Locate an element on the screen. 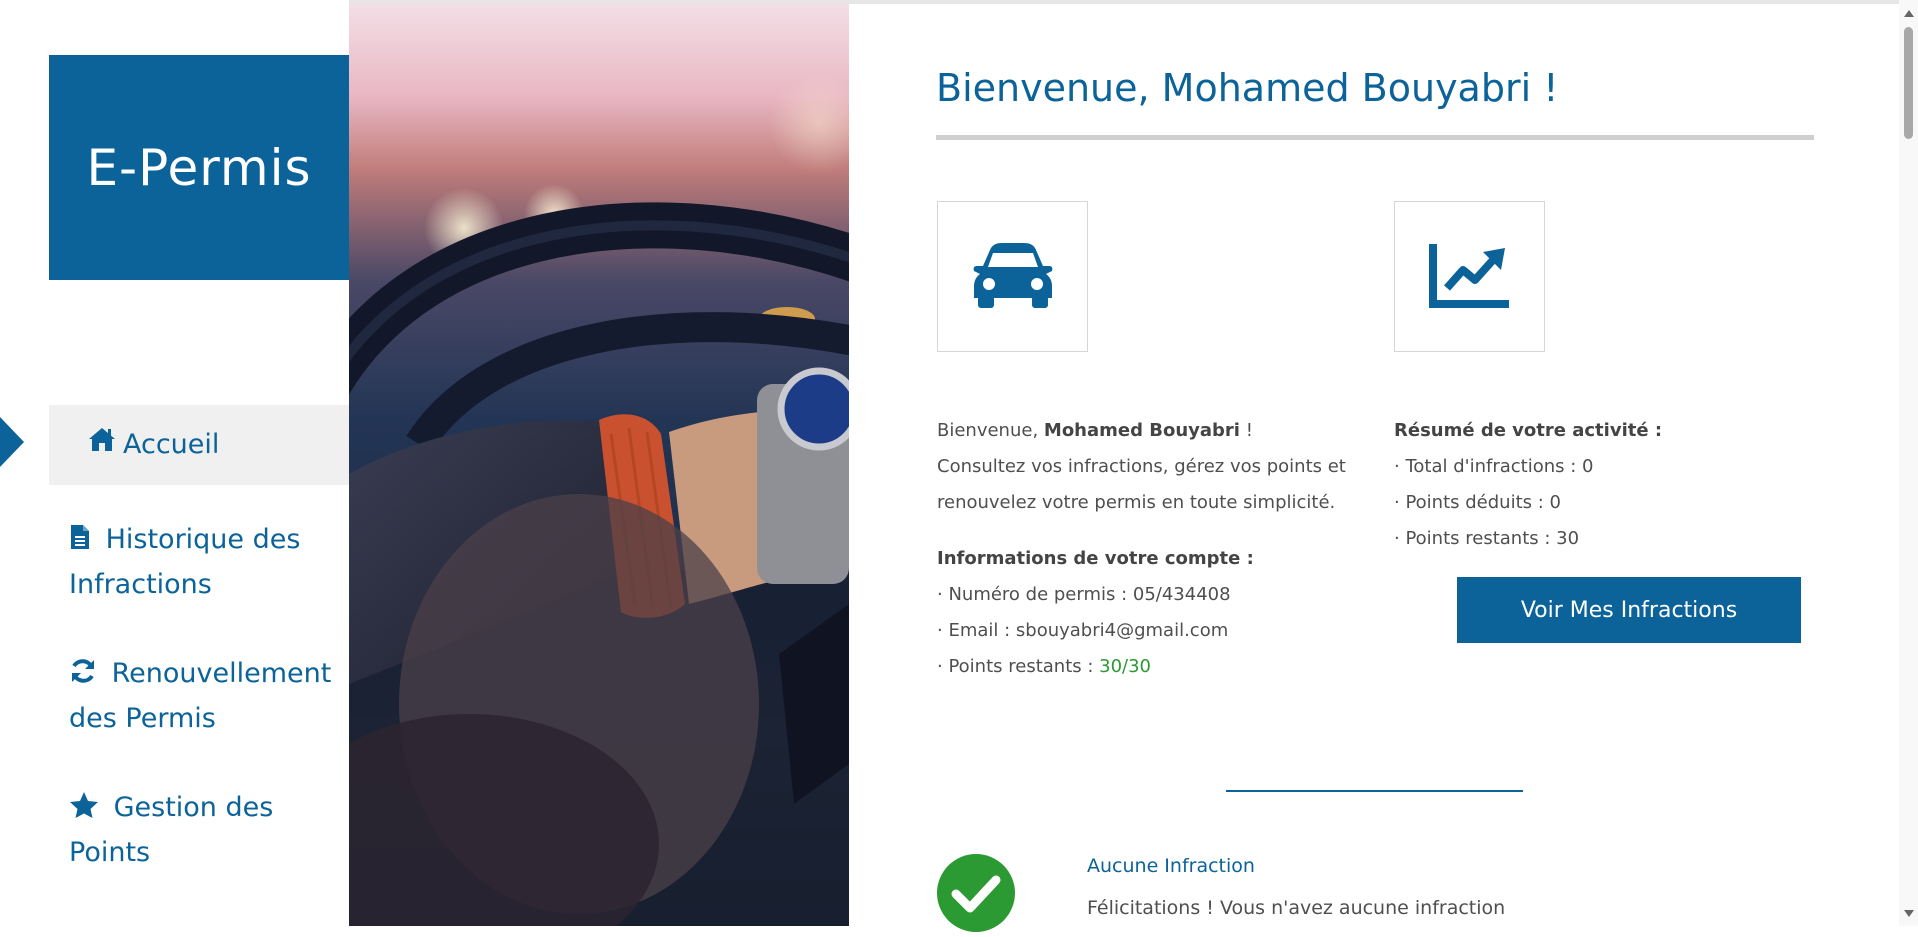 The width and height of the screenshot is (1918, 937). no-infraction-title: Aucune Infraction is located at coordinates (1171, 866).